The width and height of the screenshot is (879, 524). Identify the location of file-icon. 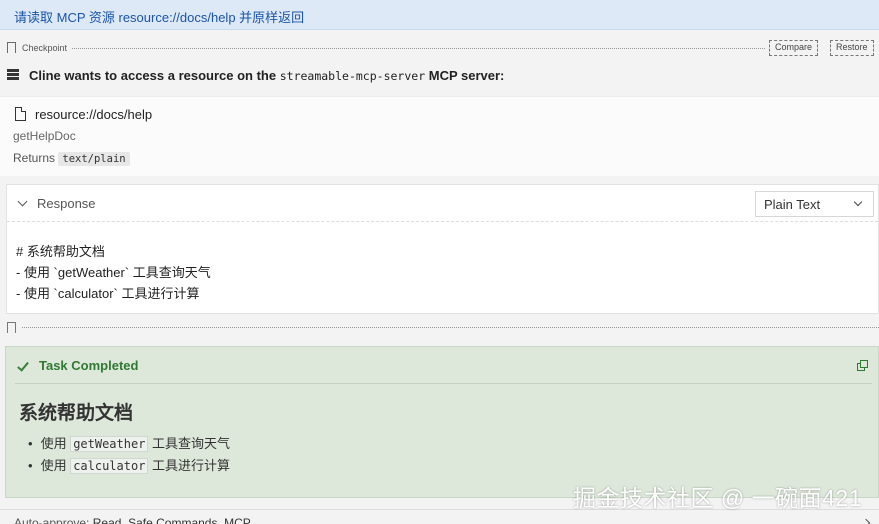
(20, 114).